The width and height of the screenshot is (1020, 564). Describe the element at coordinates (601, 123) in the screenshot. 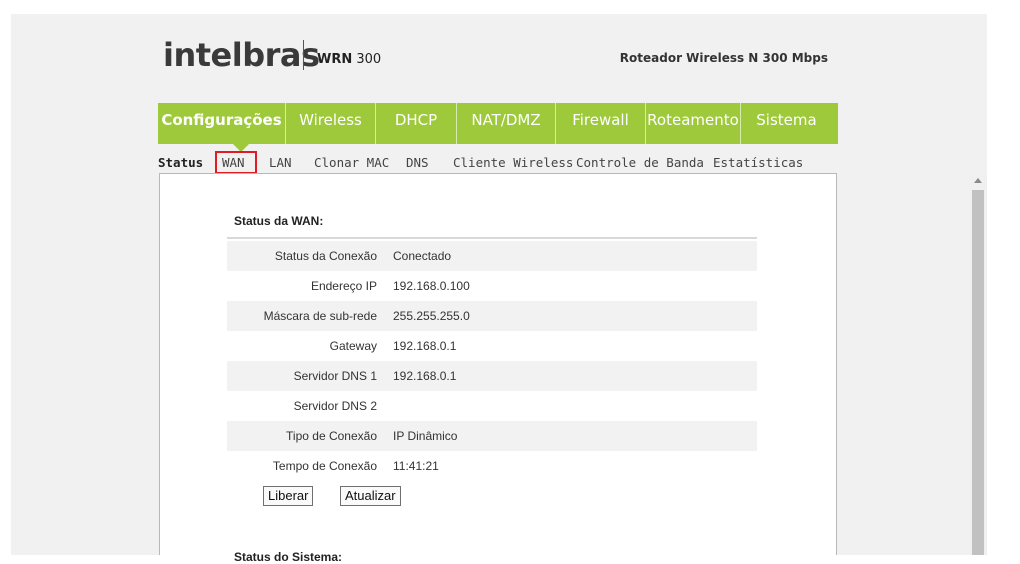

I see `tab-firewall: Firewall` at that location.